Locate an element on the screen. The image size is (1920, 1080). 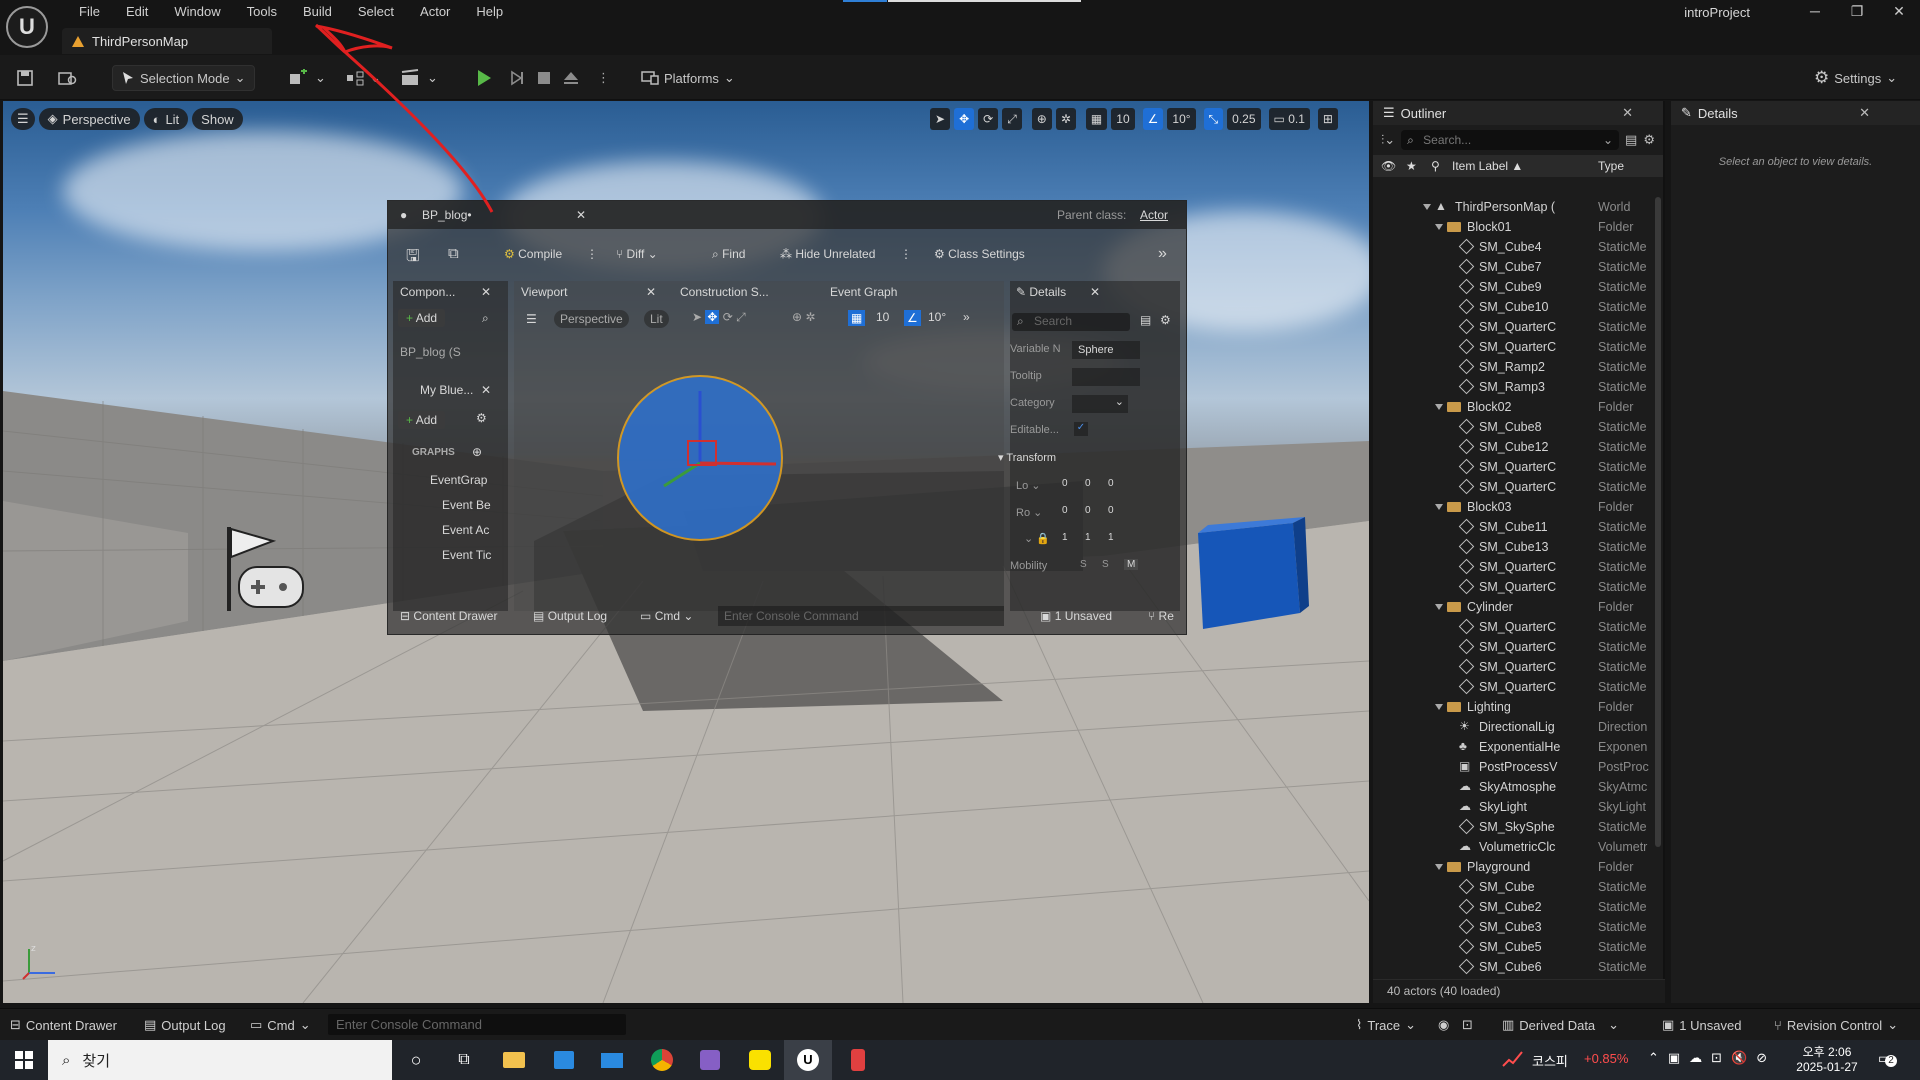
outliner-actor-row: SM_Cube7 StaticMe is located at coordinates (1514, 267).